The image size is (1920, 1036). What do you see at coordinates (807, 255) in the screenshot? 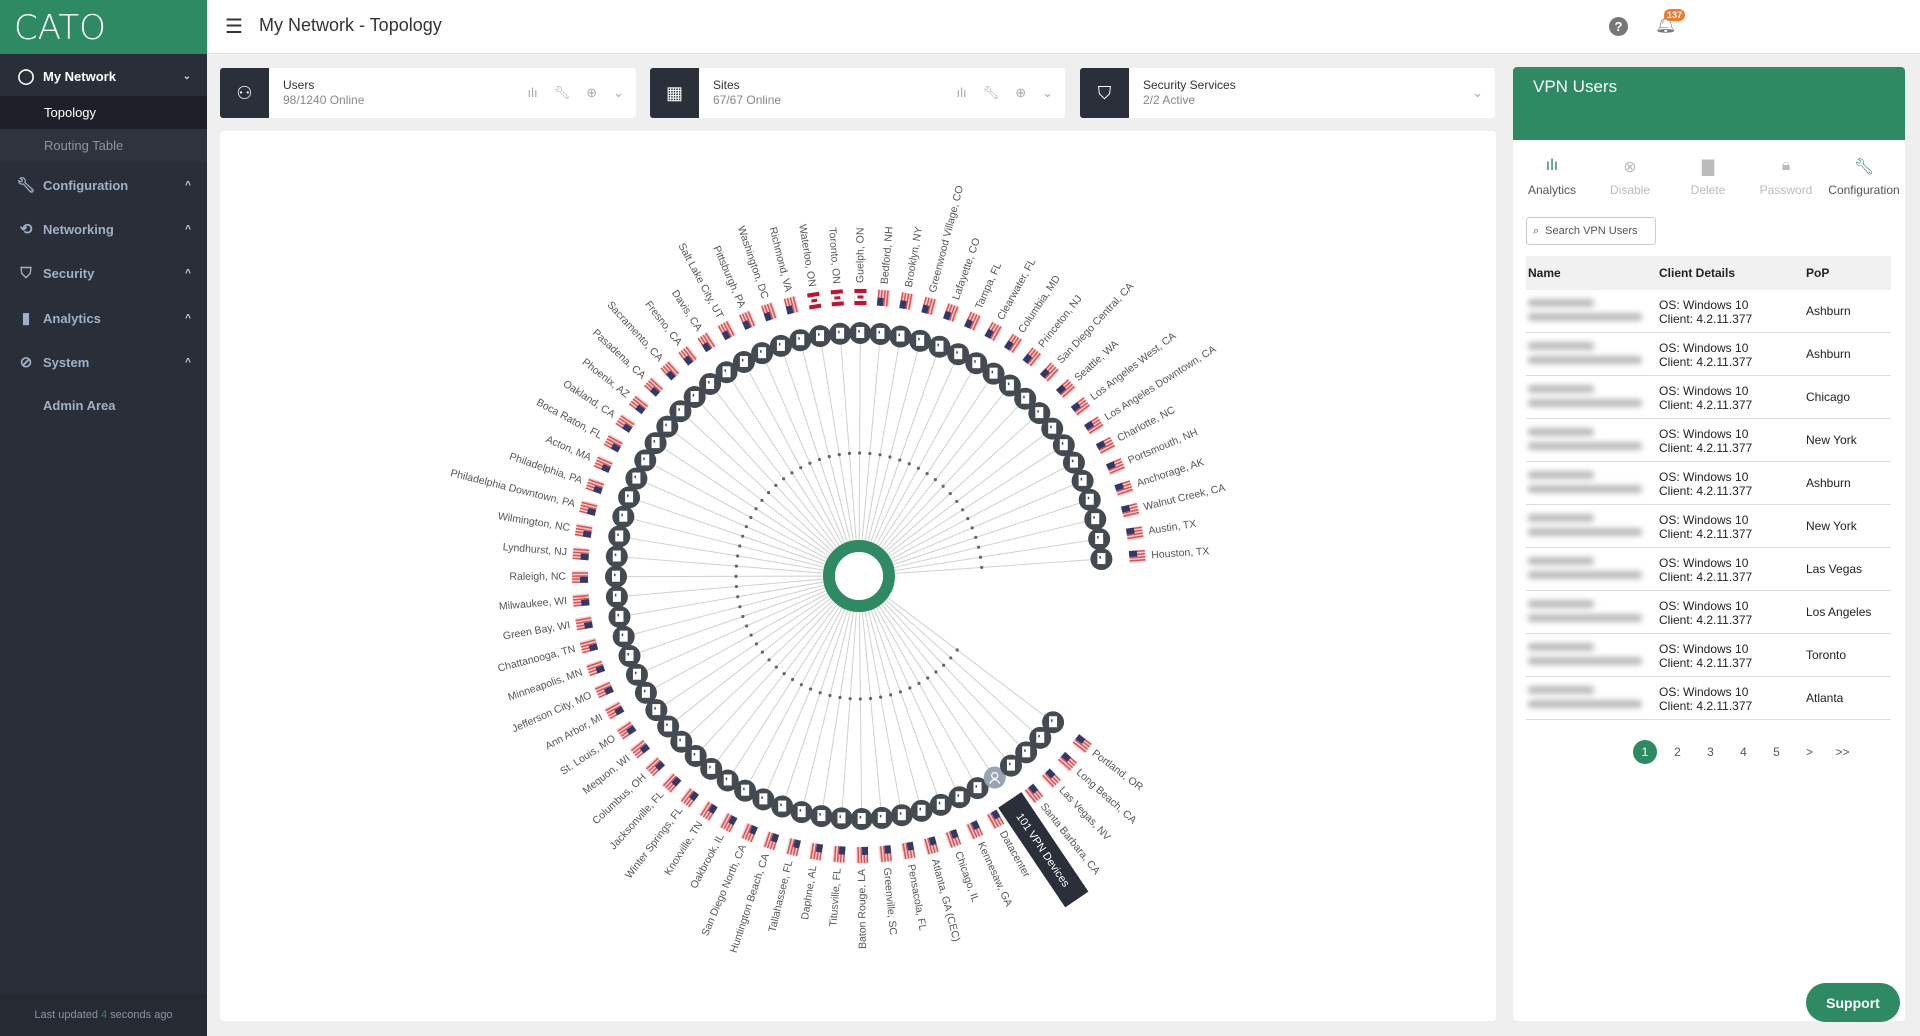
I see `site-label: Waterloo, ON` at bounding box center [807, 255].